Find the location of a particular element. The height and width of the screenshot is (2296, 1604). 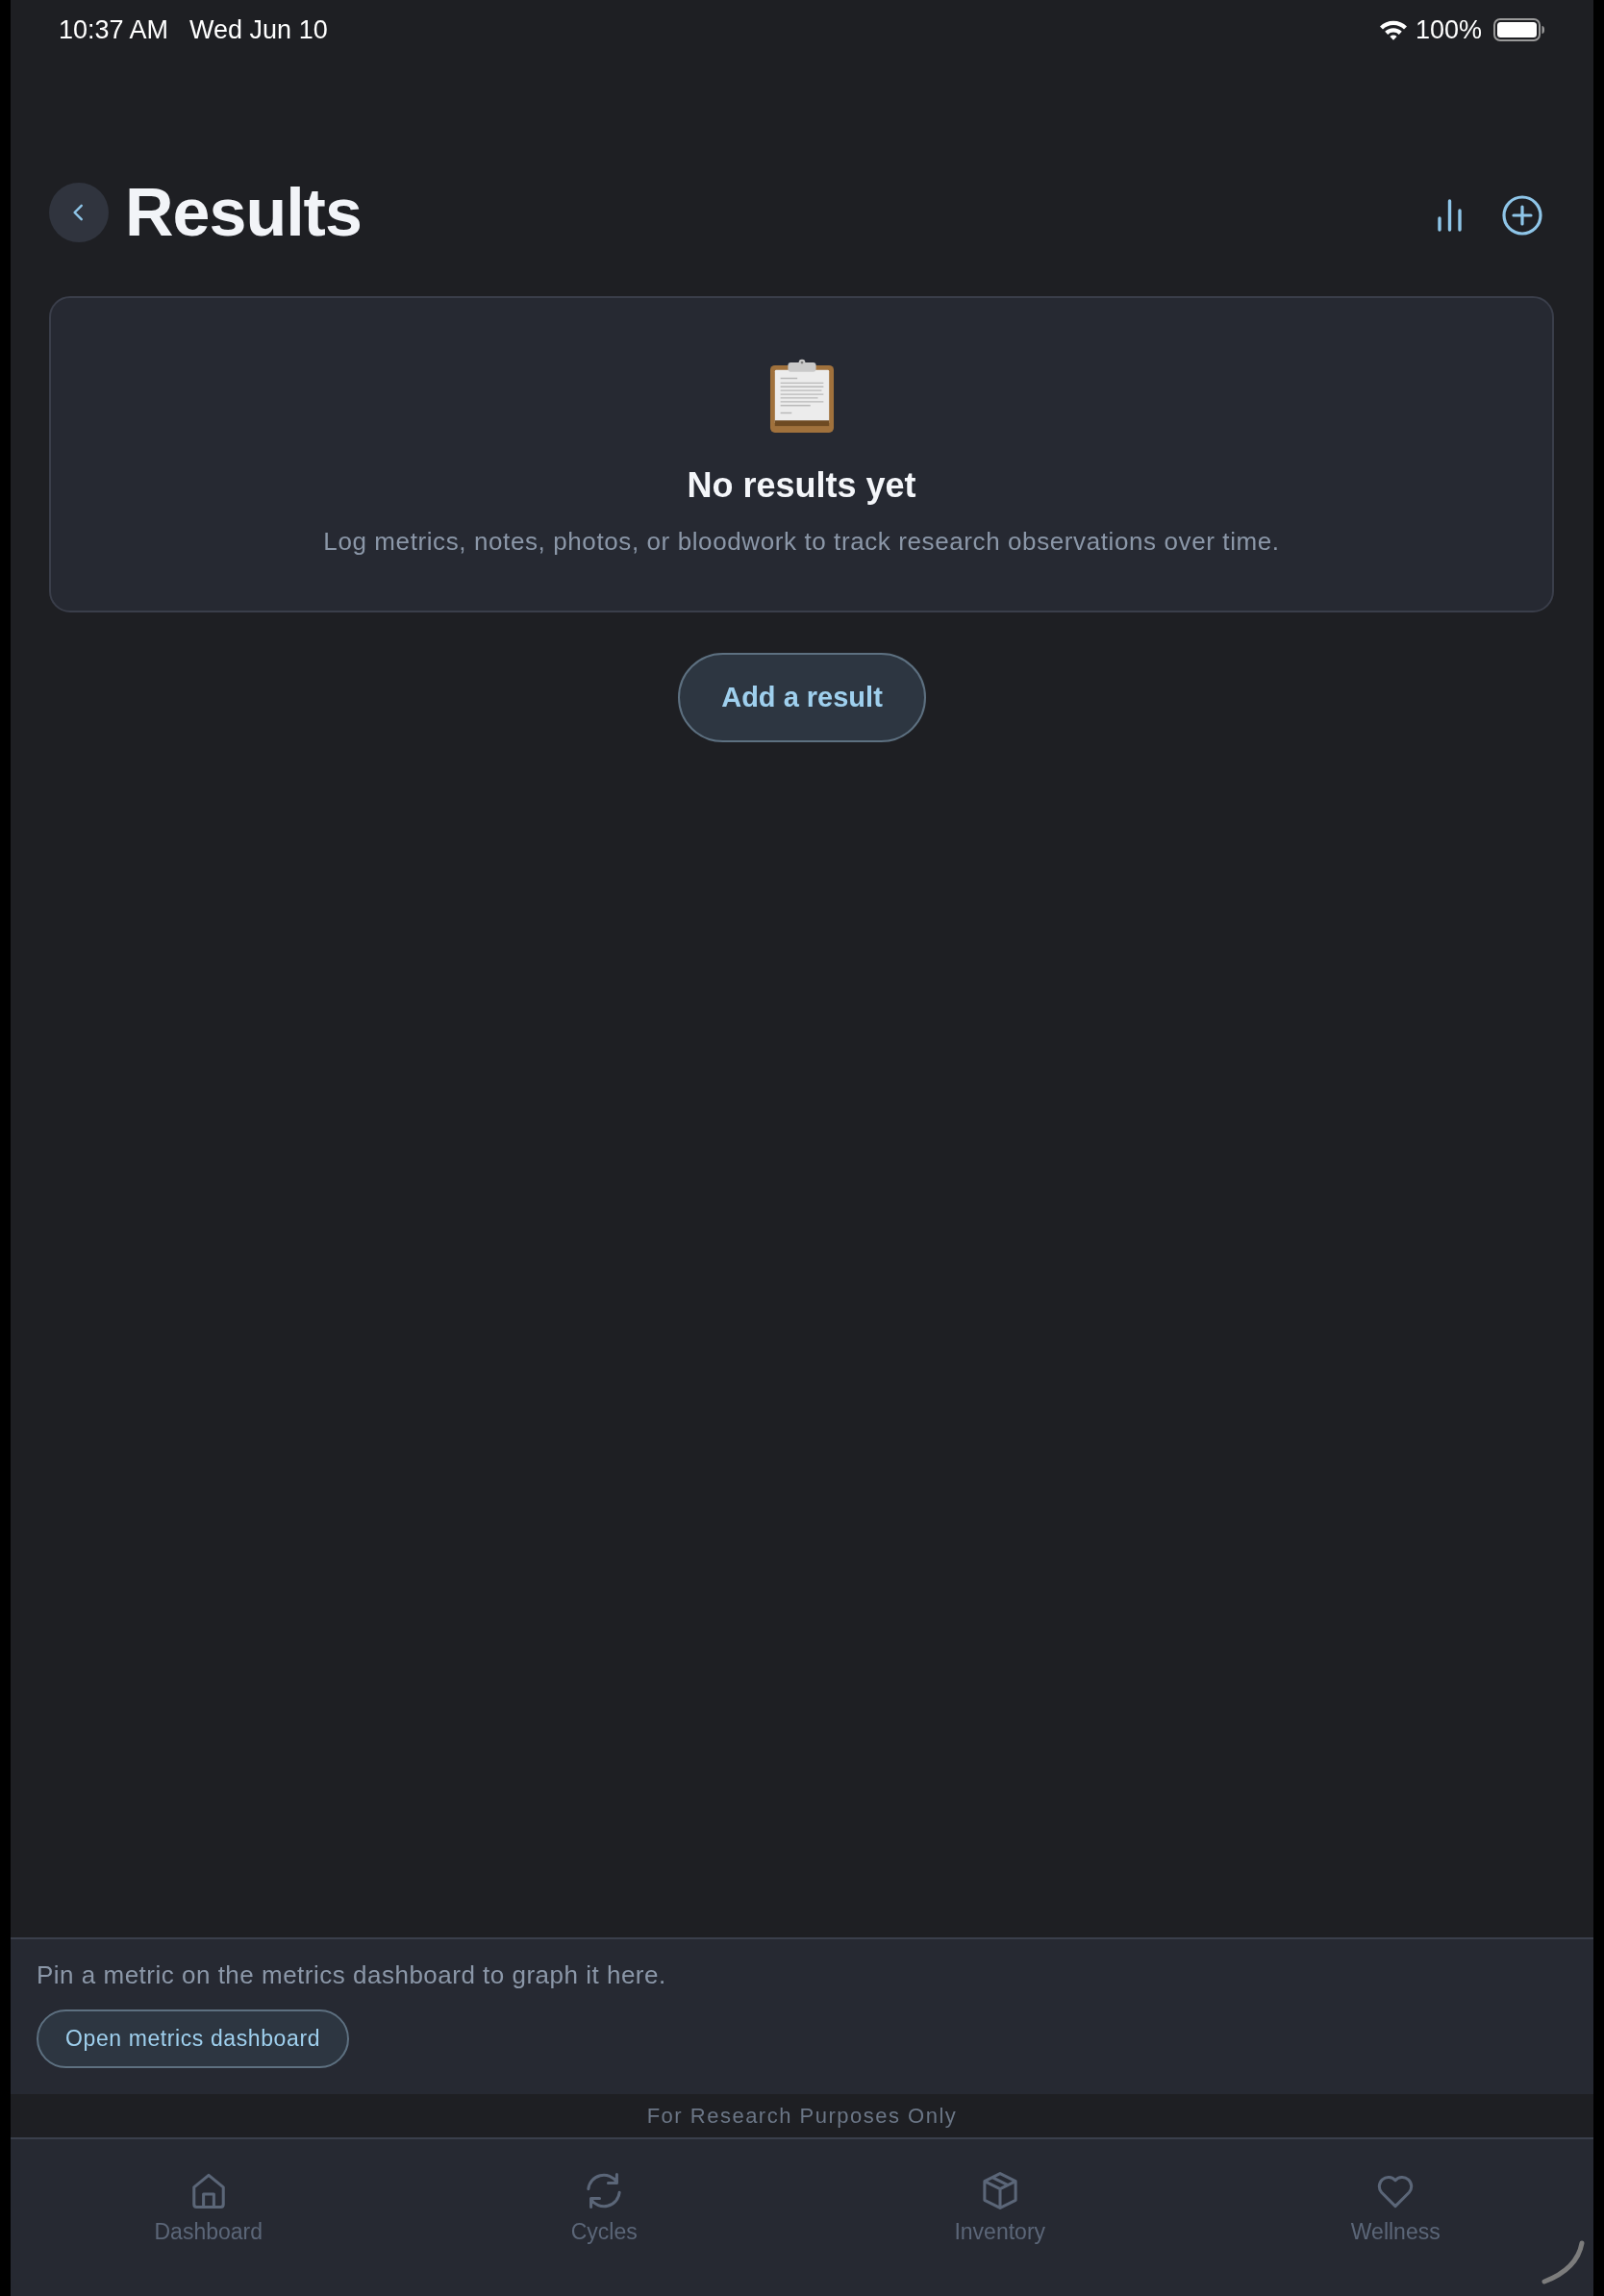

clipboard-icon is located at coordinates (801, 396).